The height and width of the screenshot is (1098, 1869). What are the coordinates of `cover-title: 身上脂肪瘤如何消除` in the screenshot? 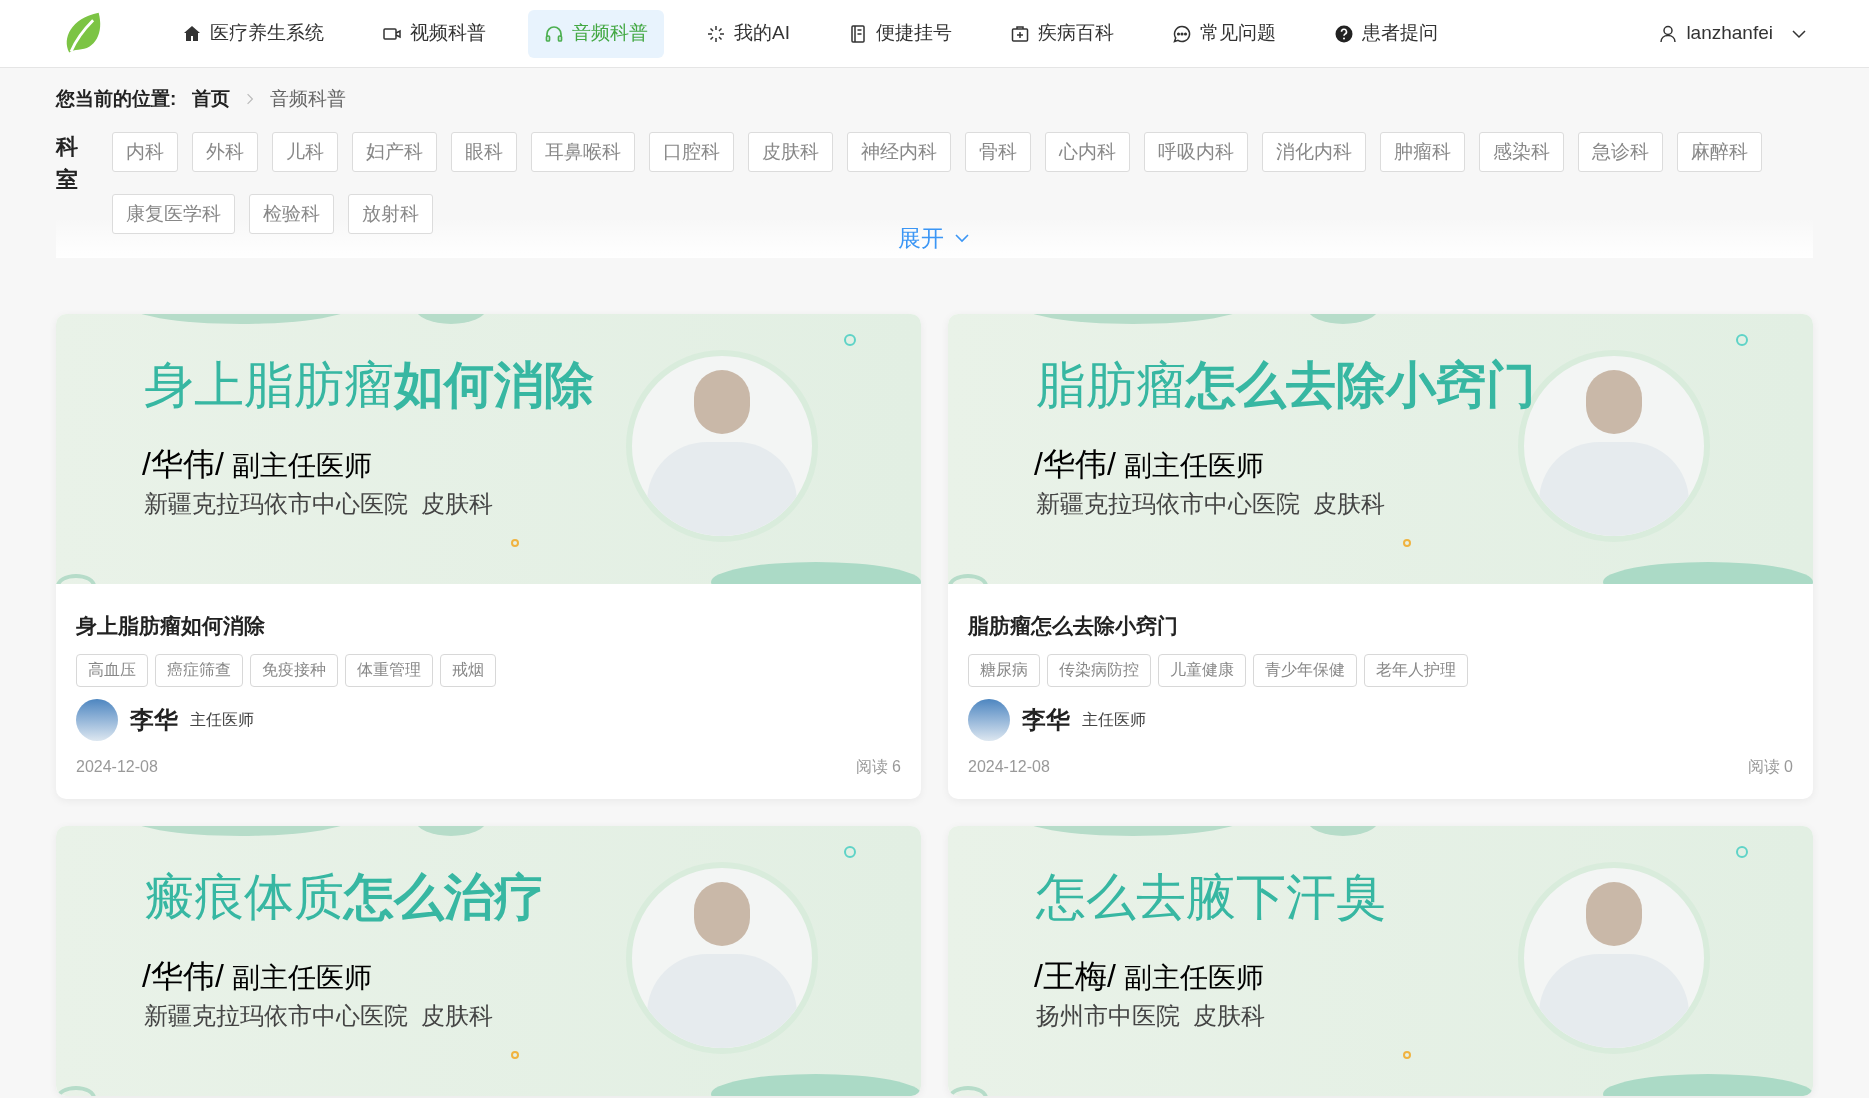 It's located at (369, 385).